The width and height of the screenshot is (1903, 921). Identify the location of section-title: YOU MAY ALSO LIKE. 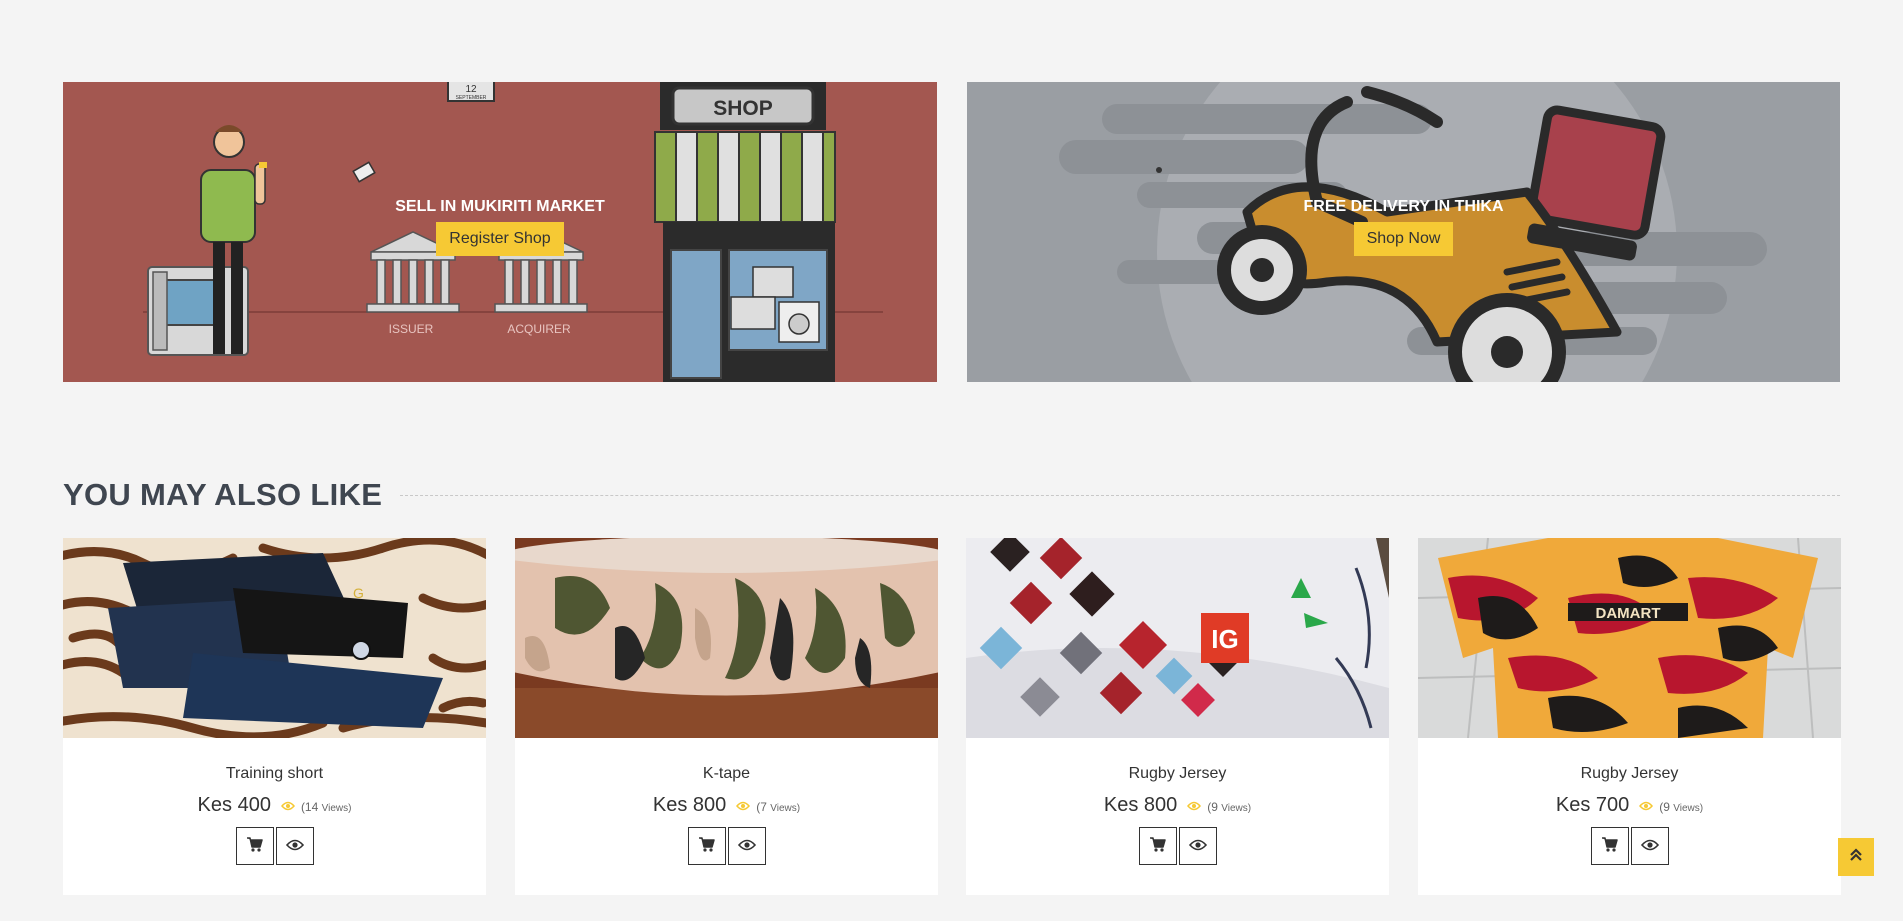
(223, 494).